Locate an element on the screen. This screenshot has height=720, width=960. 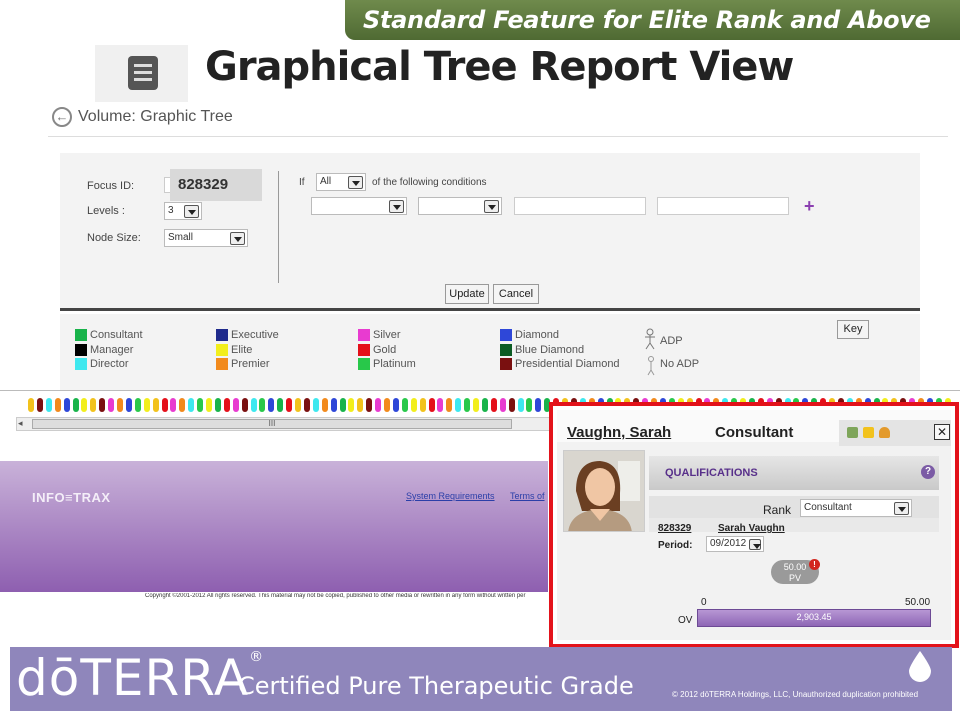
back-arrow-icon: ← is located at coordinates (62, 117).